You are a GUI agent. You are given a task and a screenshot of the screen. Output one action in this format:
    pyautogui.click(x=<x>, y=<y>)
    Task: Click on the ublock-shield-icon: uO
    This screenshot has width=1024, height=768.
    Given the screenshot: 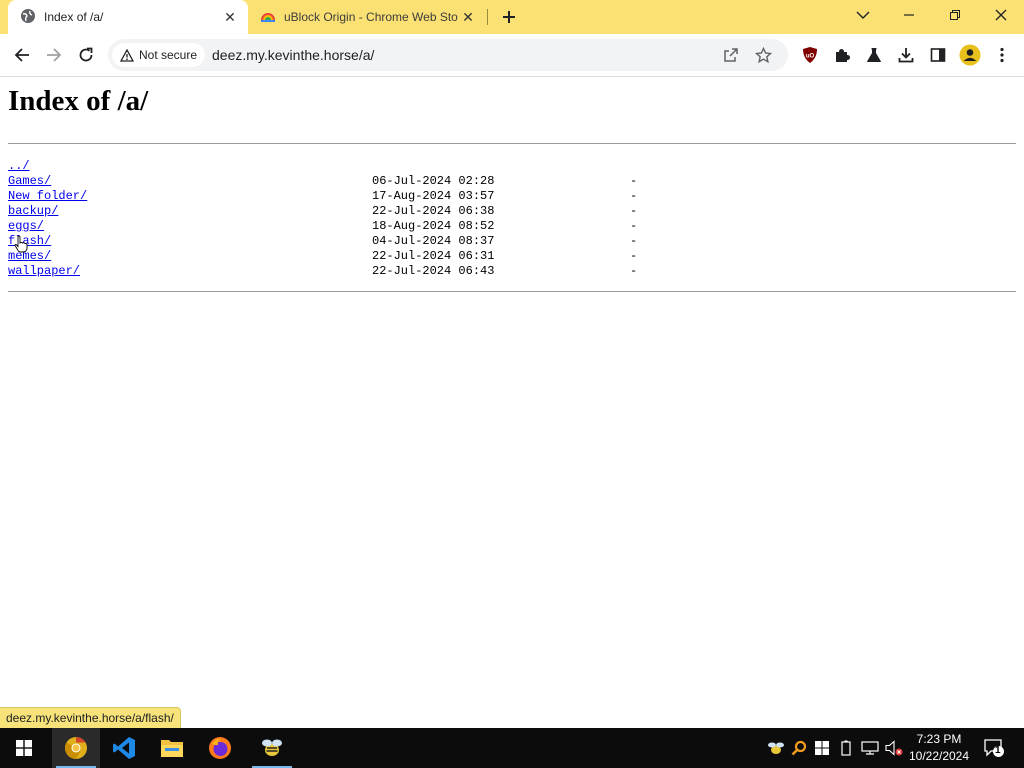 What is the action you would take?
    pyautogui.click(x=810, y=55)
    